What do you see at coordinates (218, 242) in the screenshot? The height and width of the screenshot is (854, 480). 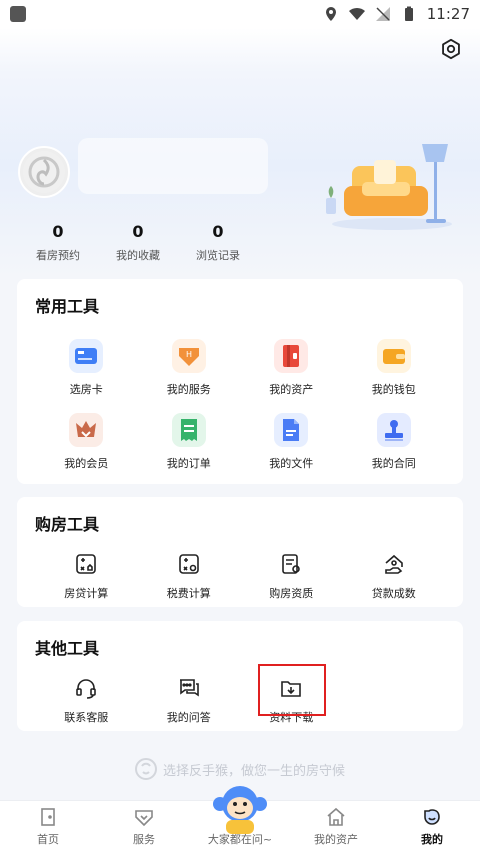 I see `stat-browse-history: 0 浏览记录` at bounding box center [218, 242].